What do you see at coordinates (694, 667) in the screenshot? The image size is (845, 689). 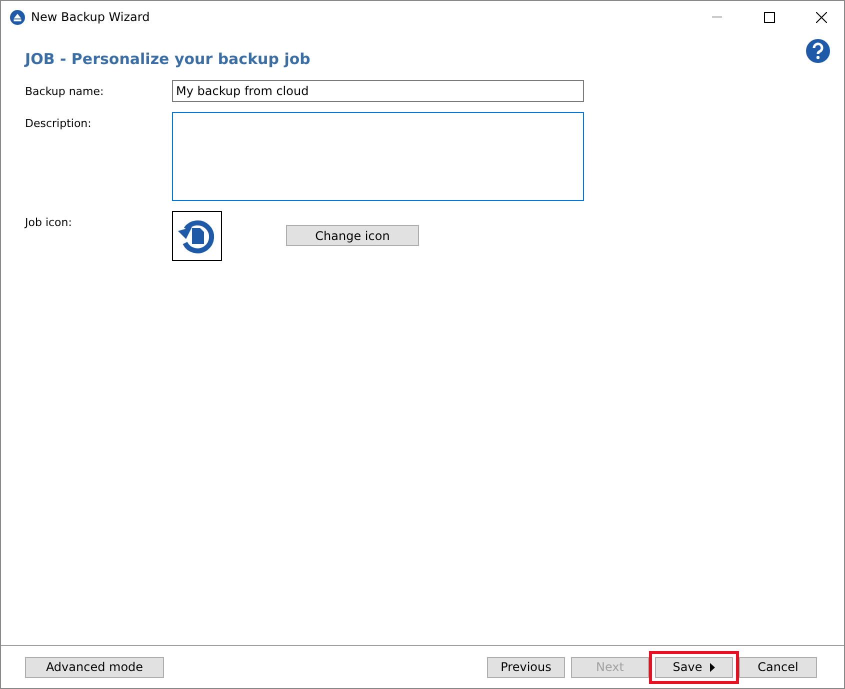 I see `footer-button: Save` at bounding box center [694, 667].